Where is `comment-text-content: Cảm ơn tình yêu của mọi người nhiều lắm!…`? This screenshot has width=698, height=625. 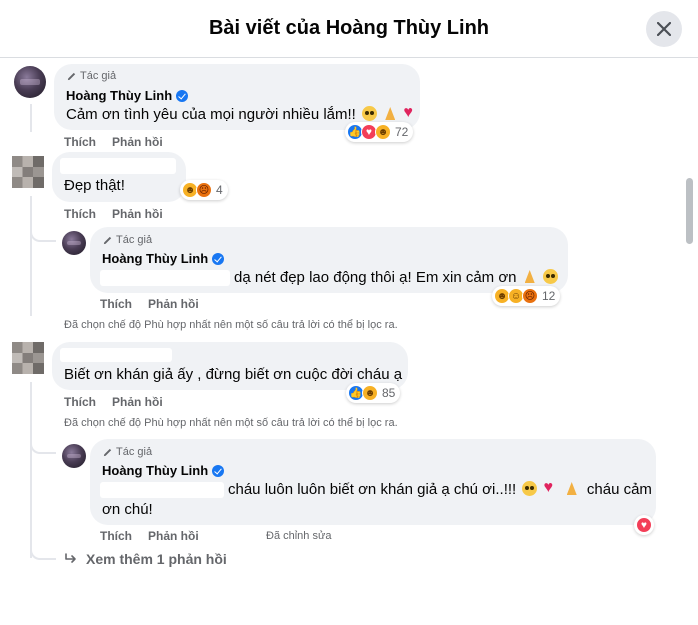 comment-text-content: Cảm ơn tình yêu của mọi người nhiều lắm!… is located at coordinates (211, 114).